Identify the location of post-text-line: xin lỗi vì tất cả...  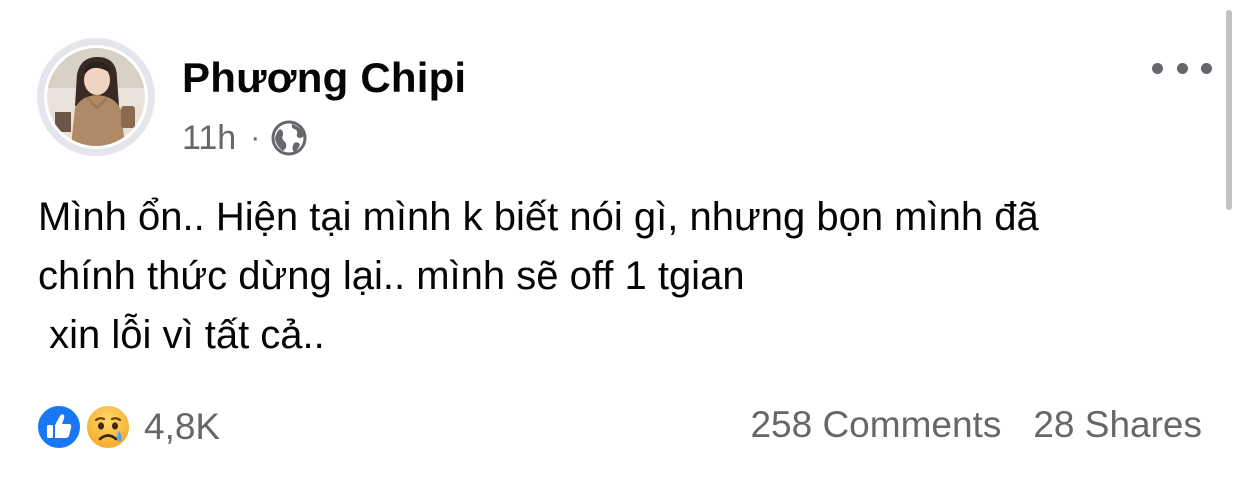
(181, 335).